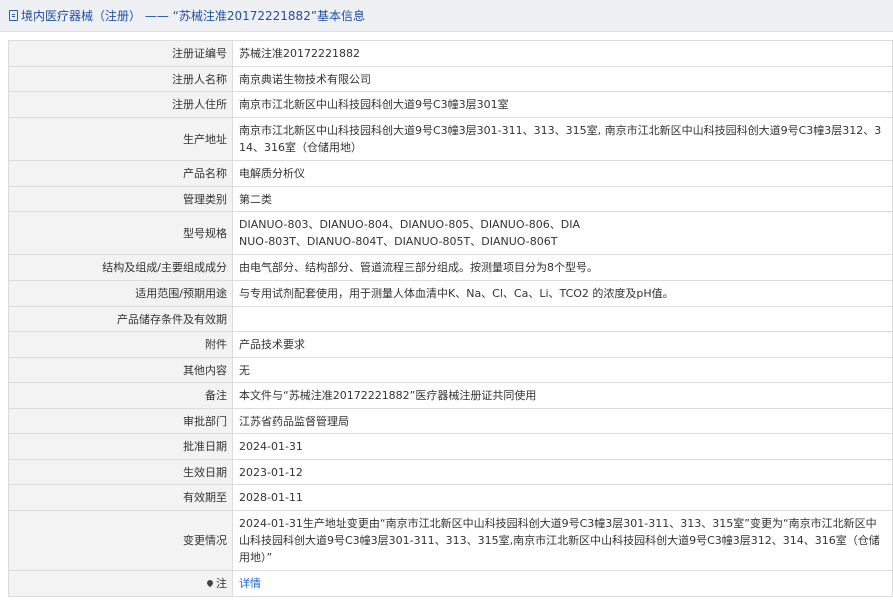 This screenshot has width=893, height=605. Describe the element at coordinates (120, 139) in the screenshot. I see `row-label: 生产地址` at that location.